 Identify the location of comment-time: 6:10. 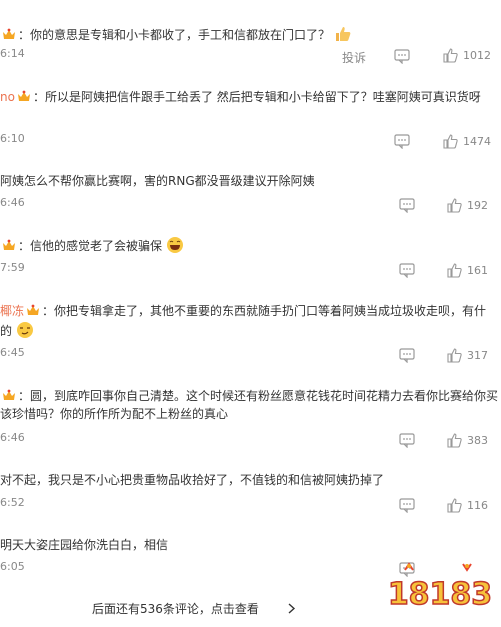
(12, 138).